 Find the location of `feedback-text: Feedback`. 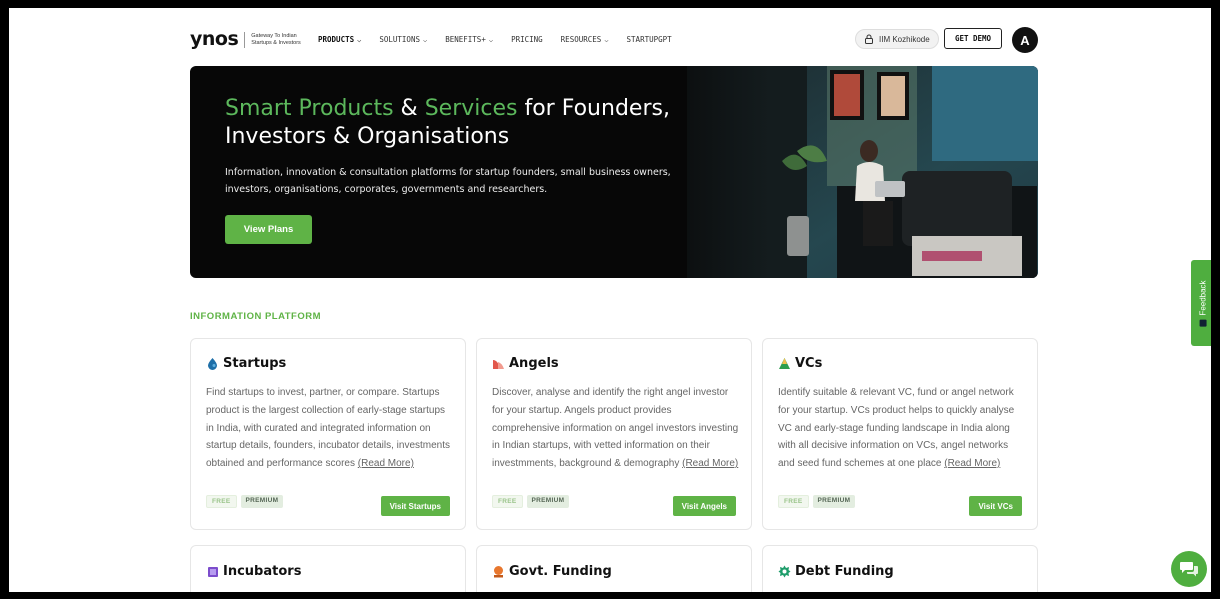

feedback-text: Feedback is located at coordinates (1203, 297).